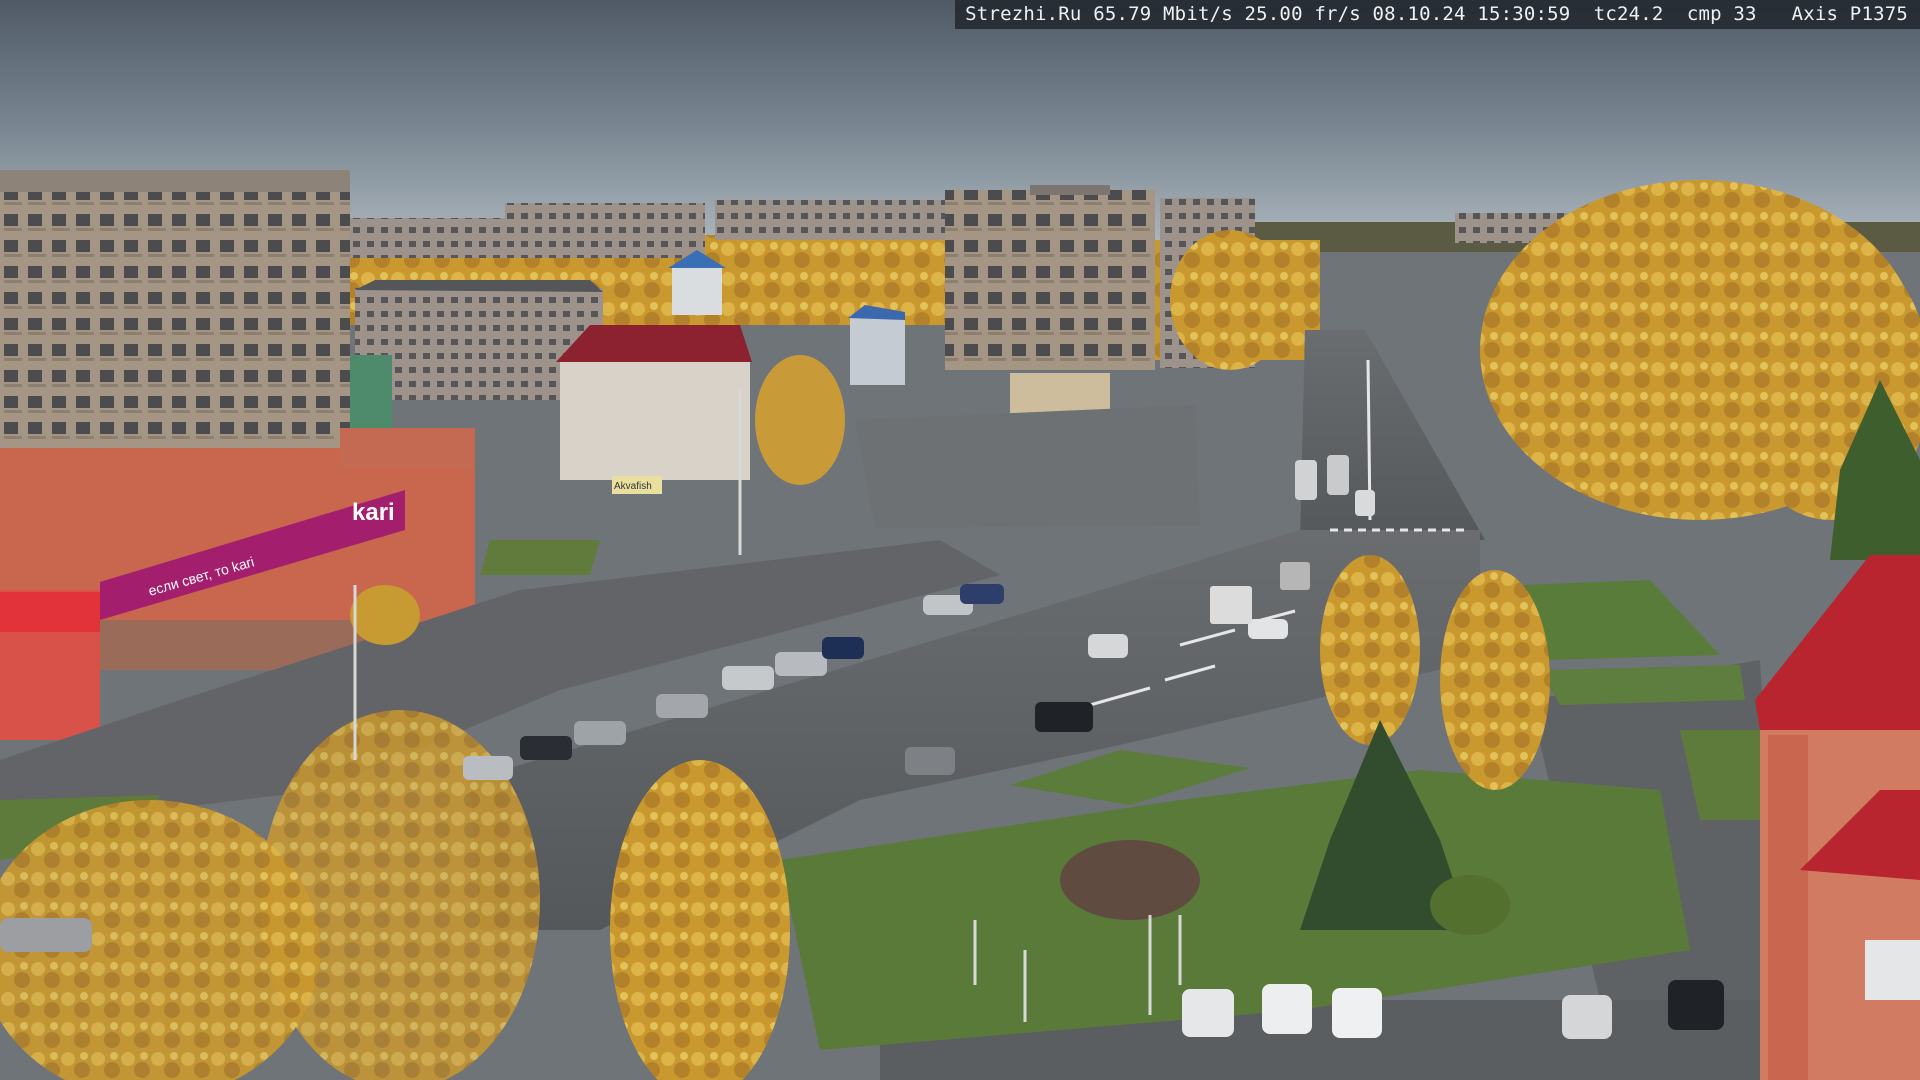  What do you see at coordinates (1302, 14) in the screenshot?
I see `overlay-framerate: 25.00 fr/s` at bounding box center [1302, 14].